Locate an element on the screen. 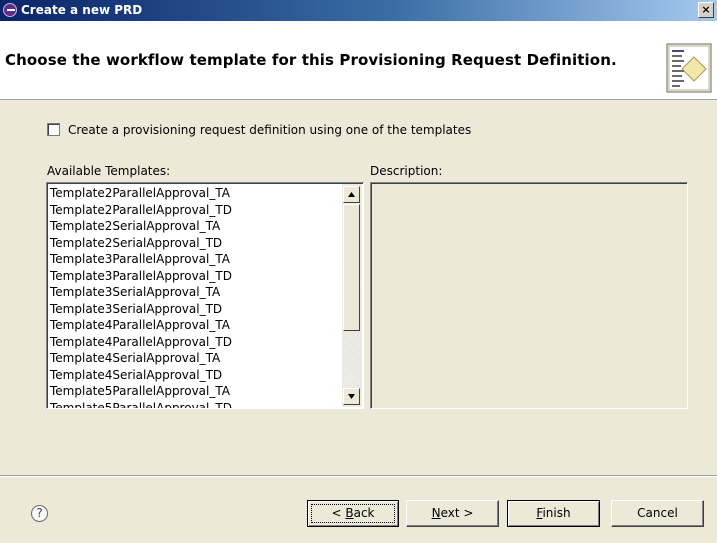 This screenshot has height=543, width=717. scroll-up-button is located at coordinates (351, 194).